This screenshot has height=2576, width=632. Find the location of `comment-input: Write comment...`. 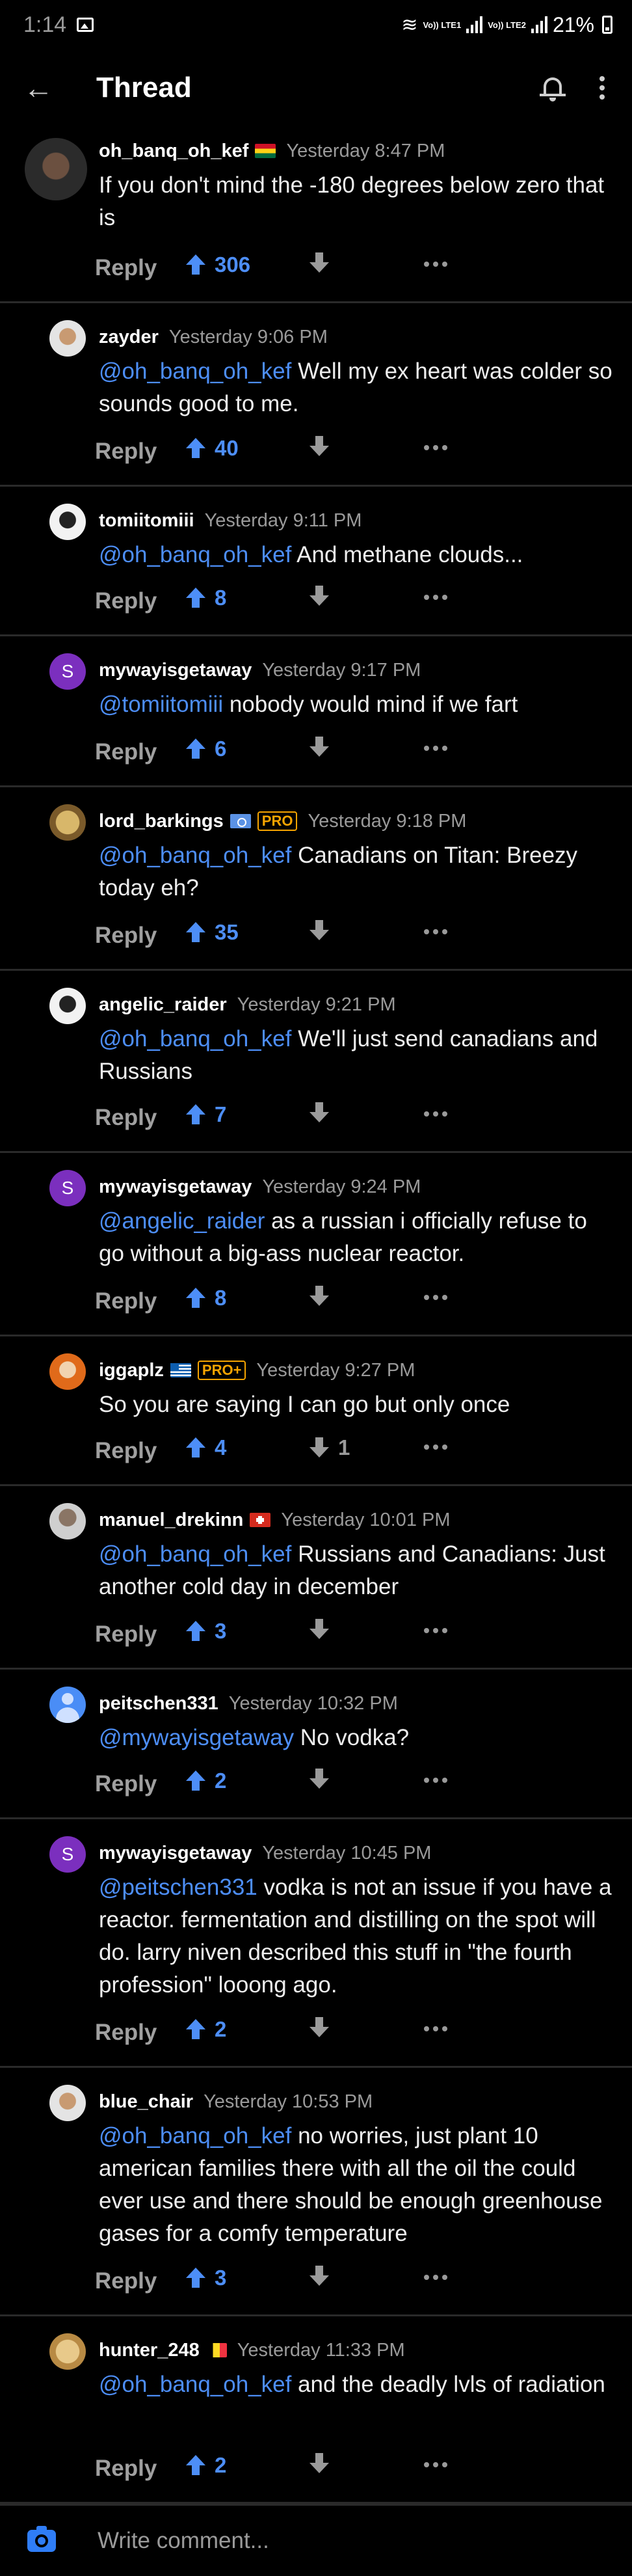

comment-input: Write comment... is located at coordinates (183, 2541).